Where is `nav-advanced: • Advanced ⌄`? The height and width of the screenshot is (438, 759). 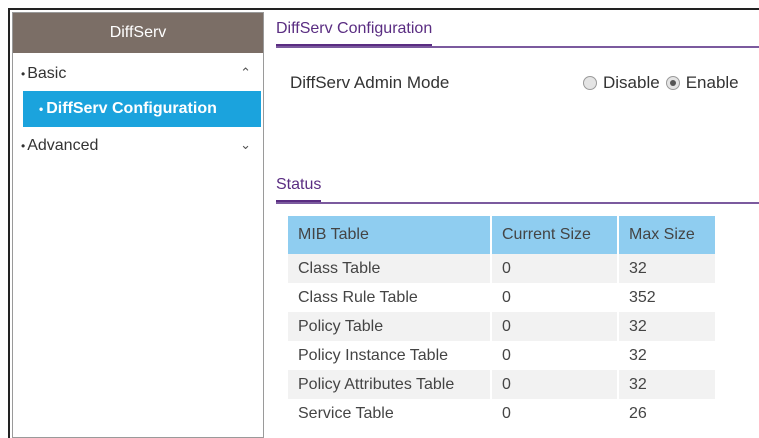
nav-advanced: • Advanced ⌄ is located at coordinates (138, 146).